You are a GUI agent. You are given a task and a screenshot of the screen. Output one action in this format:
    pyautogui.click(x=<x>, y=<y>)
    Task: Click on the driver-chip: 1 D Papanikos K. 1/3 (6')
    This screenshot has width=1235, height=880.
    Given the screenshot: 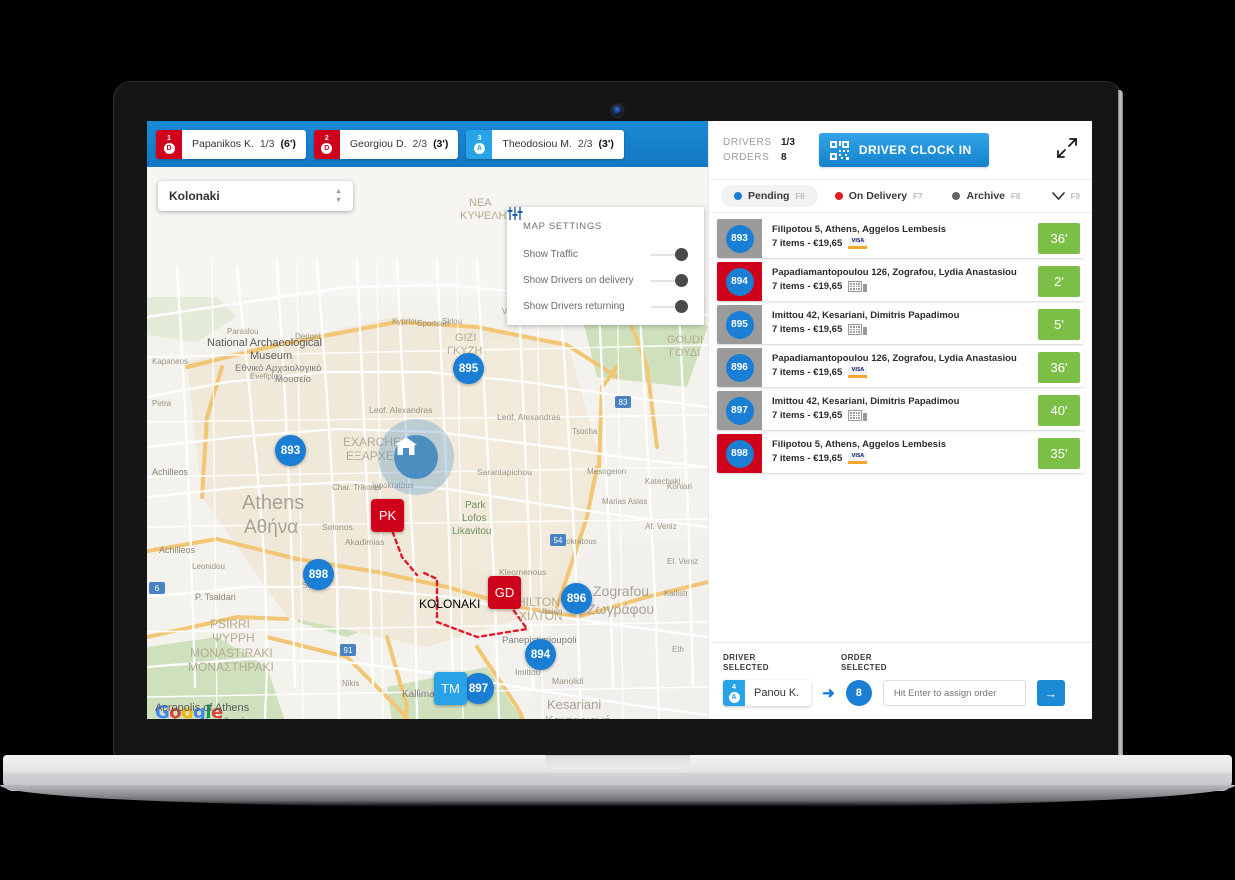 What is the action you would take?
    pyautogui.click(x=231, y=144)
    